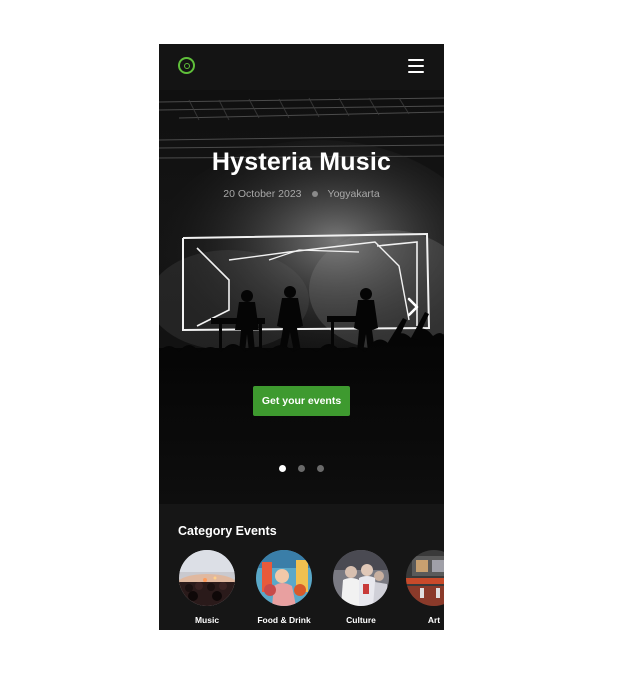  Describe the element at coordinates (262, 194) in the screenshot. I see `event-date: 20 October 2023` at that location.